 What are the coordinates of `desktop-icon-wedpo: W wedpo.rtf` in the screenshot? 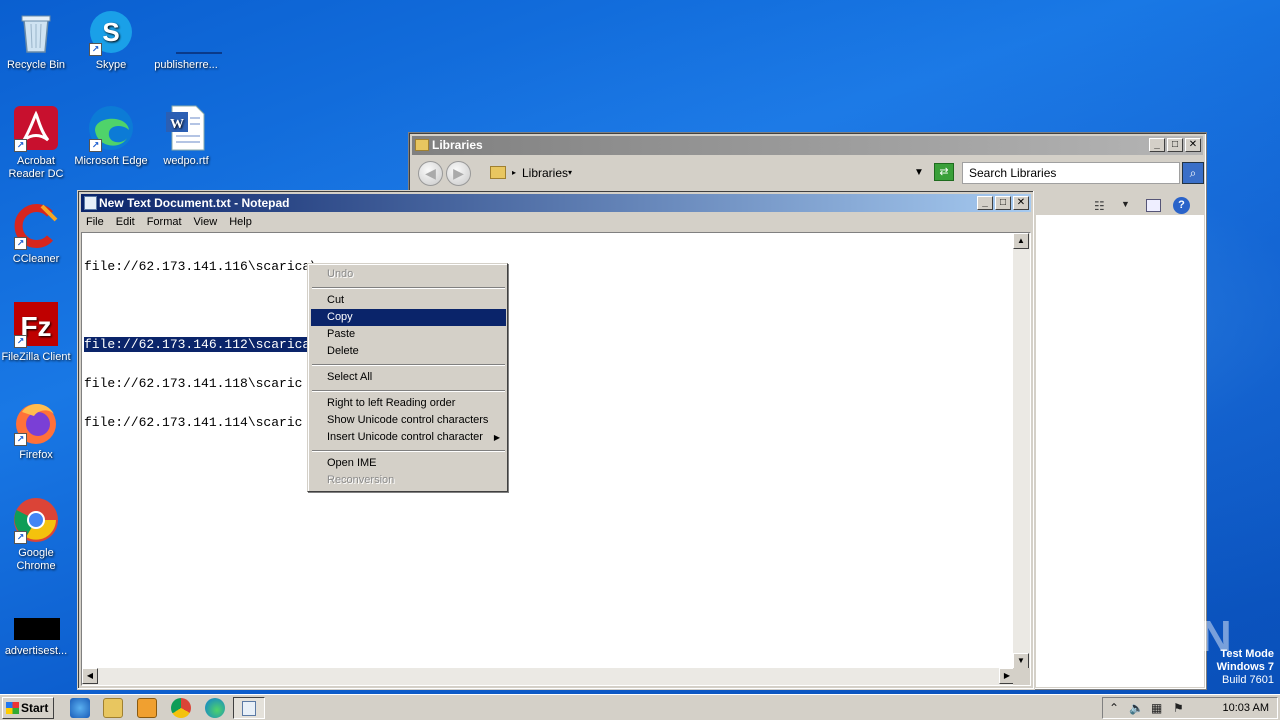 It's located at (186, 136).